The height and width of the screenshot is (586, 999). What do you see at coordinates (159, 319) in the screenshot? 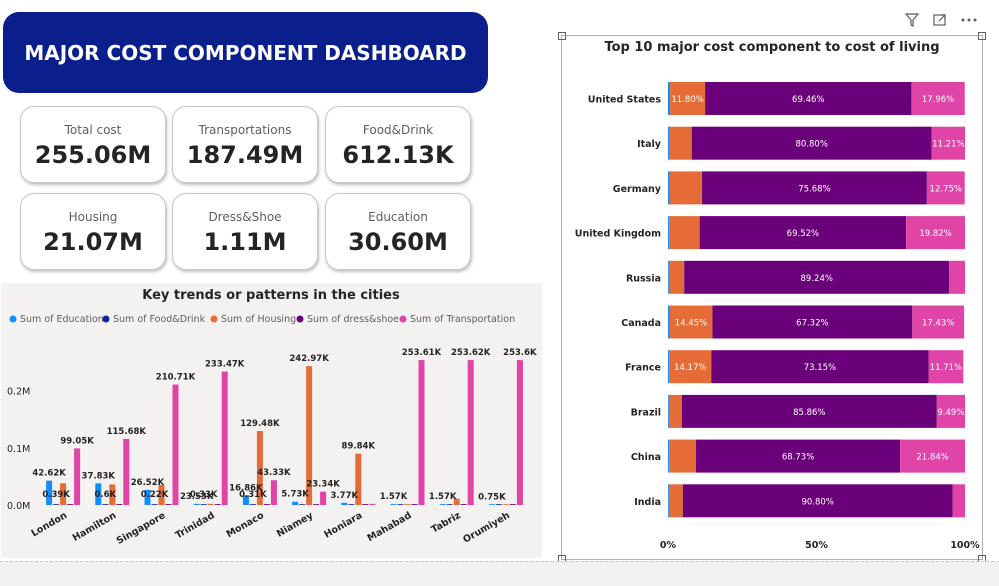
I see `legend-label: Sum of Food&Drink` at bounding box center [159, 319].